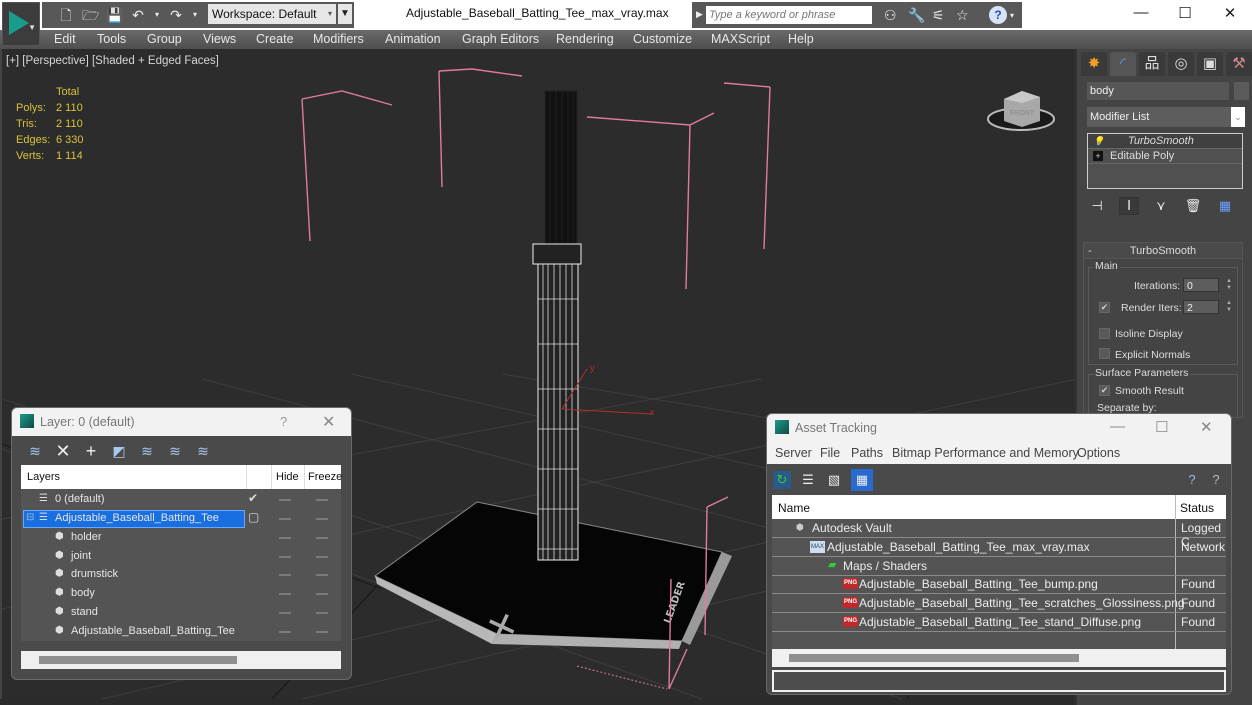 The height and width of the screenshot is (705, 1252). What do you see at coordinates (999, 427) in the screenshot?
I see `dialog-title-bar: Asset Tracking — ☐ ✕` at bounding box center [999, 427].